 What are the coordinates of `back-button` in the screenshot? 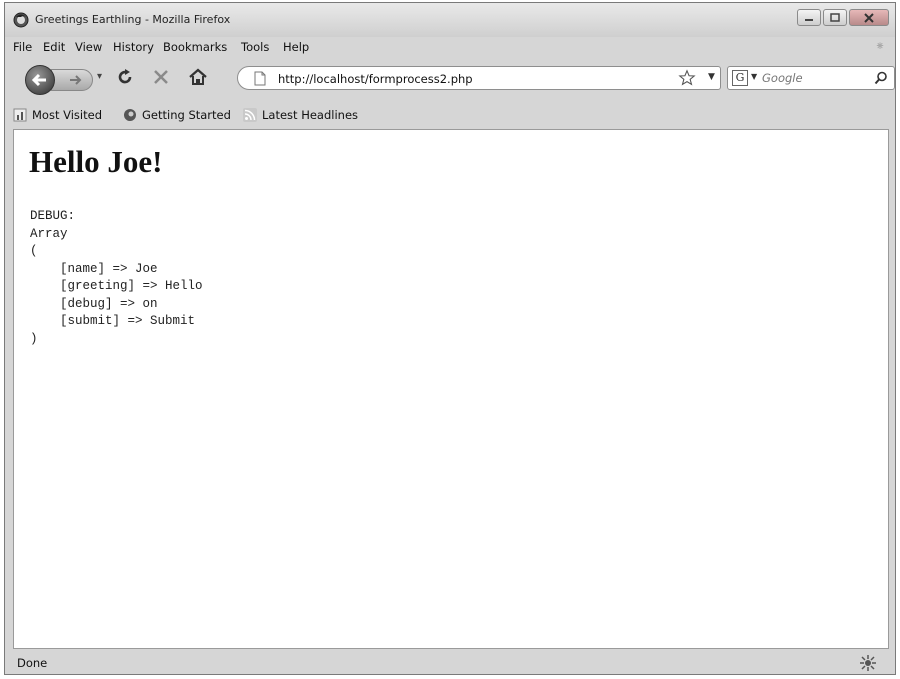 It's located at (40, 80).